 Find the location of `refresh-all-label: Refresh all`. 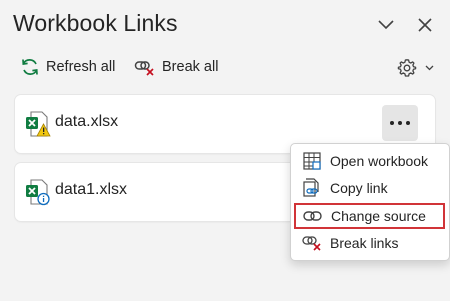

refresh-all-label: Refresh all is located at coordinates (81, 67).